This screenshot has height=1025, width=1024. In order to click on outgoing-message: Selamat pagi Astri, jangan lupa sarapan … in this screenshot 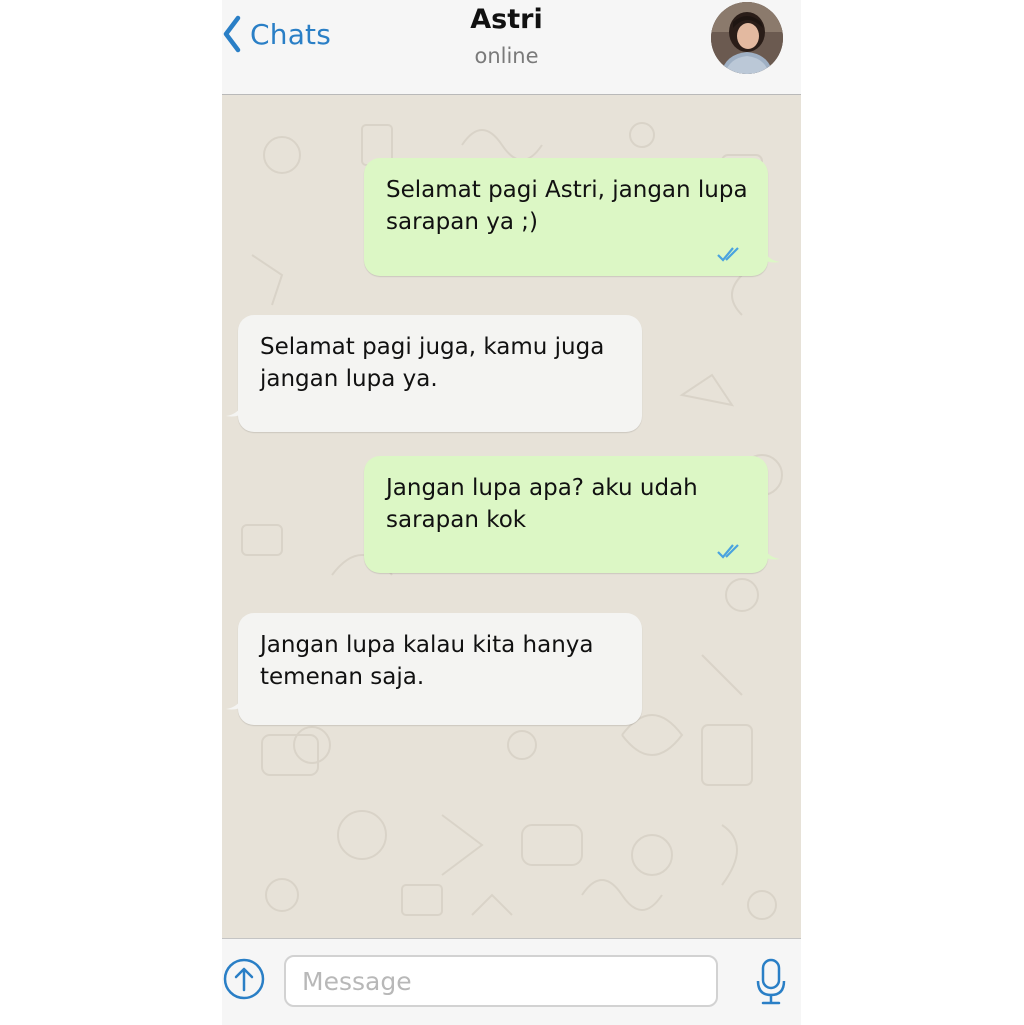, I will do `click(572, 217)`.